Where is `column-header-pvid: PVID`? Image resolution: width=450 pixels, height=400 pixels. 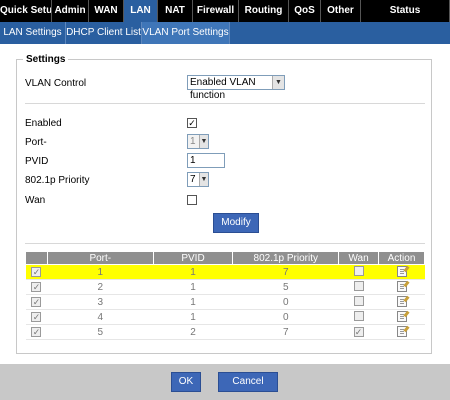
column-header-pvid: PVID is located at coordinates (193, 258).